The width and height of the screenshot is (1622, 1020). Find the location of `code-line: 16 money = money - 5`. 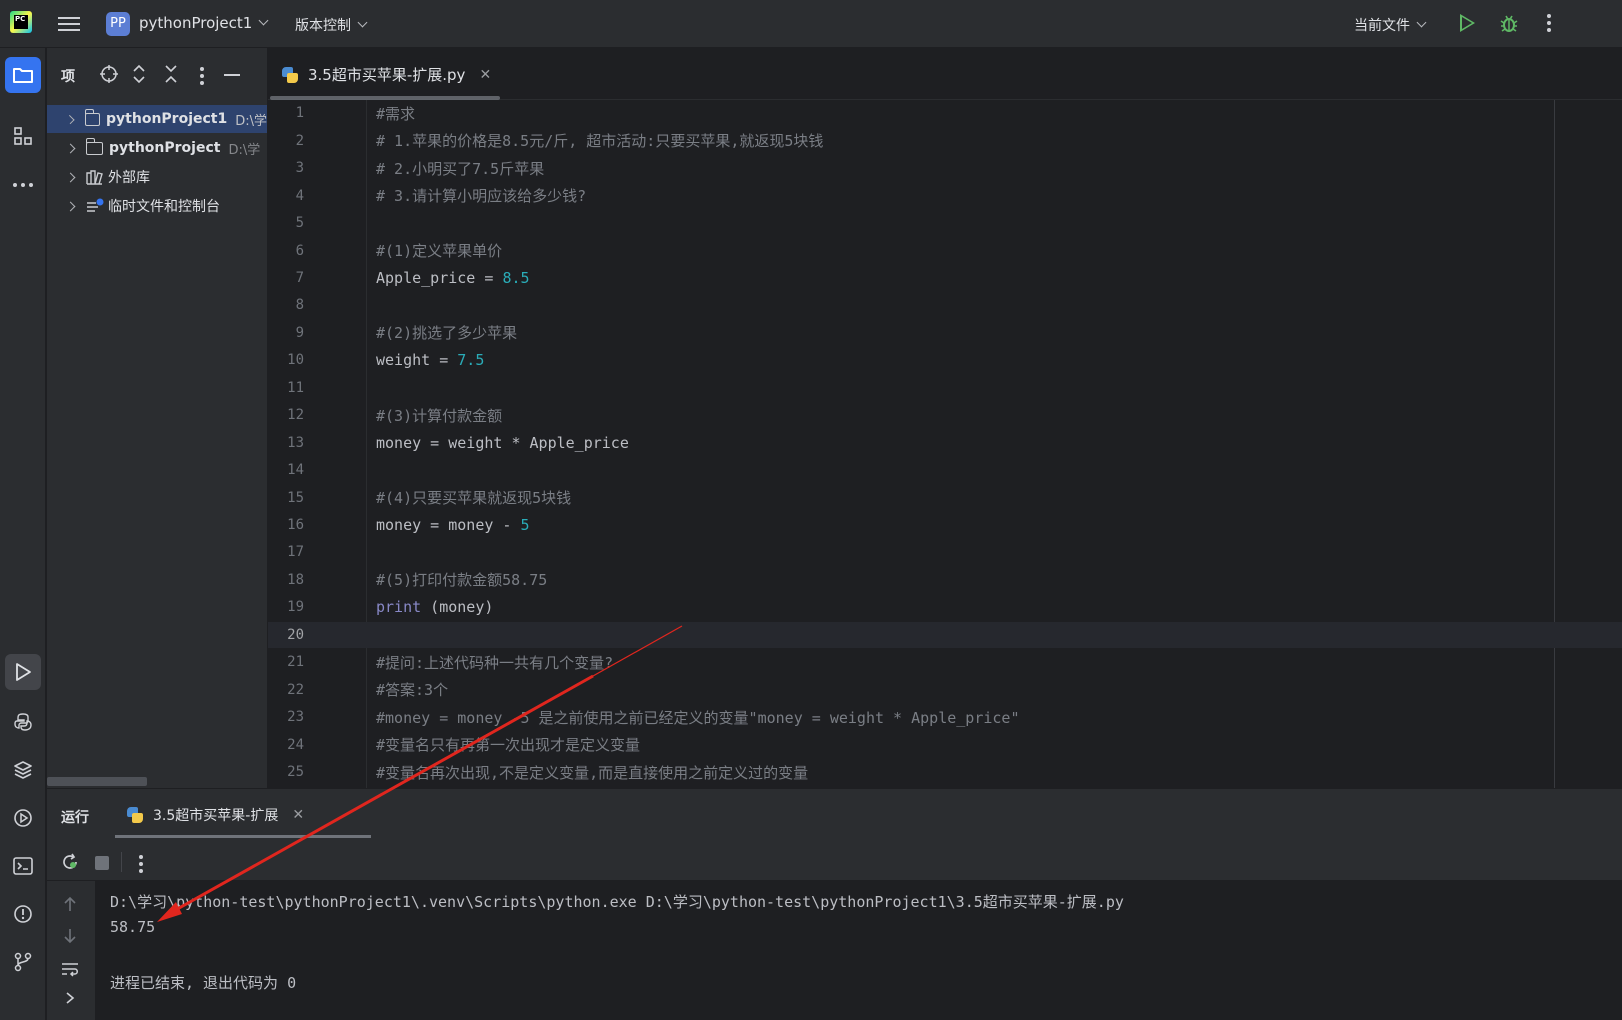

code-line: 16 money = money - 5 is located at coordinates (945, 525).